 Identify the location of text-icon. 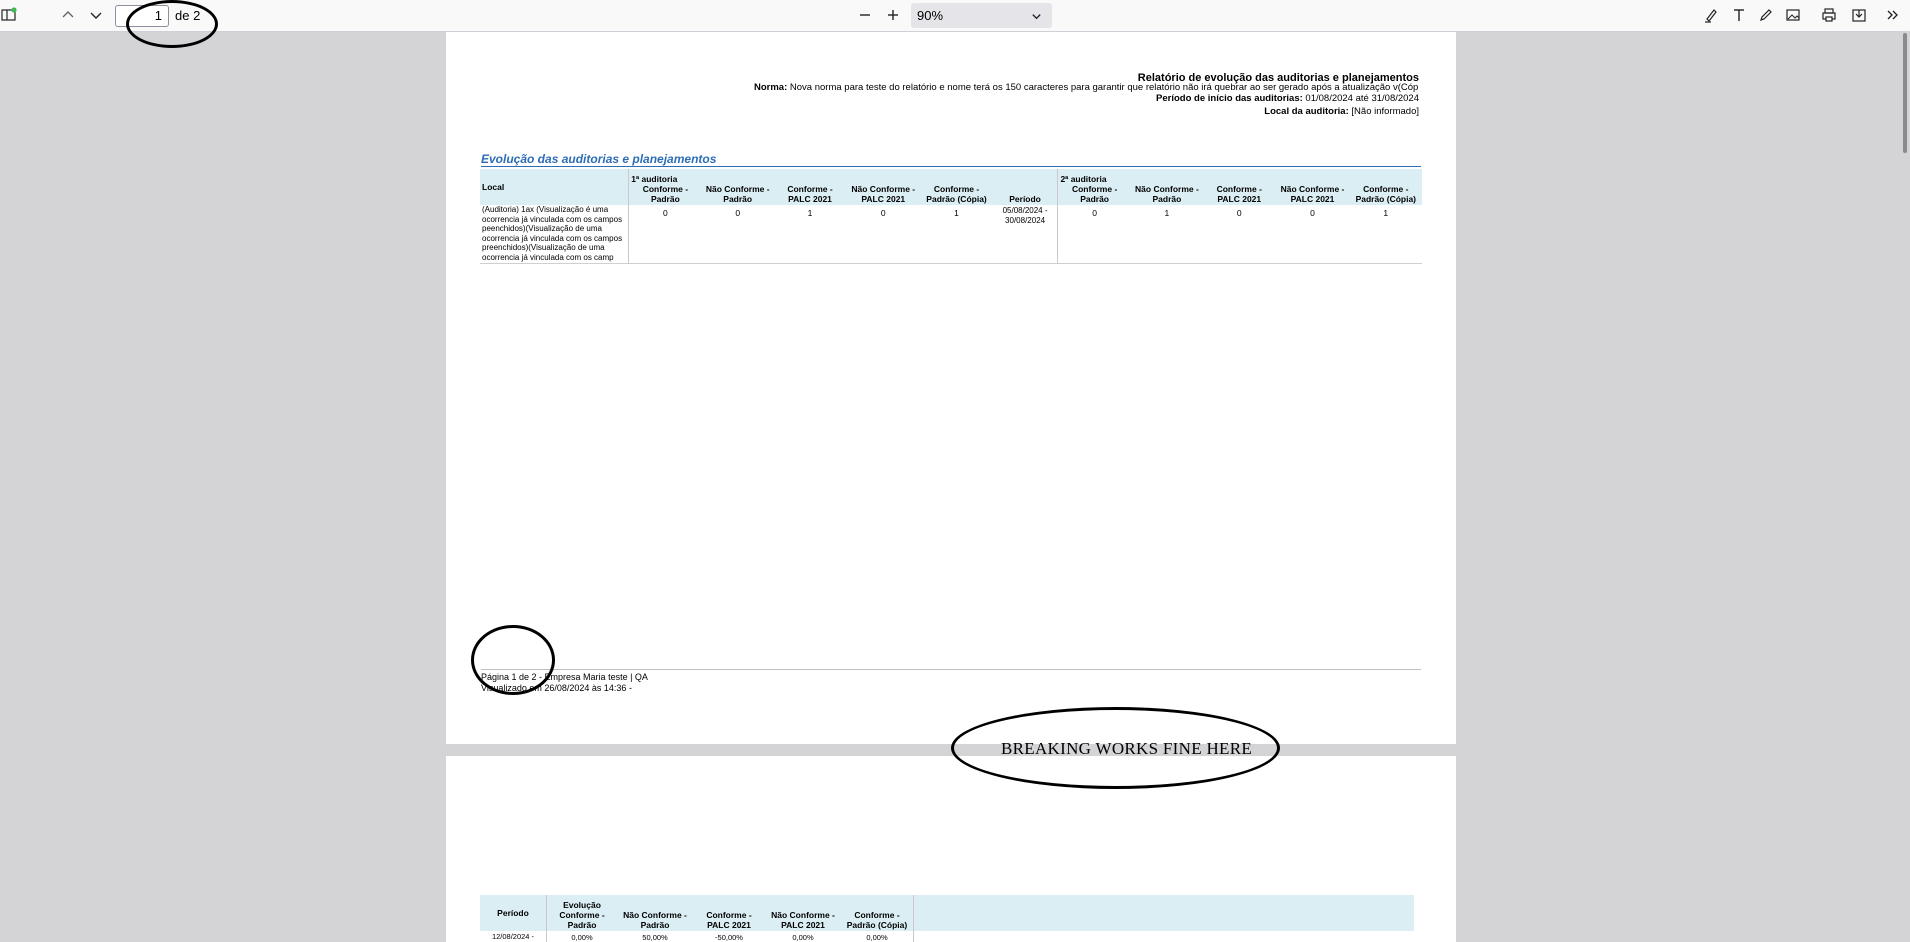
(1739, 15).